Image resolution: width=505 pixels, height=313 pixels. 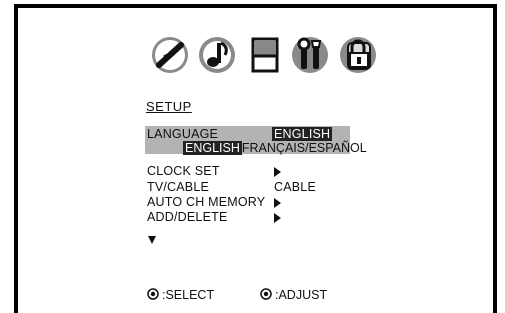 What do you see at coordinates (217, 55) in the screenshot?
I see `sound-icon` at bounding box center [217, 55].